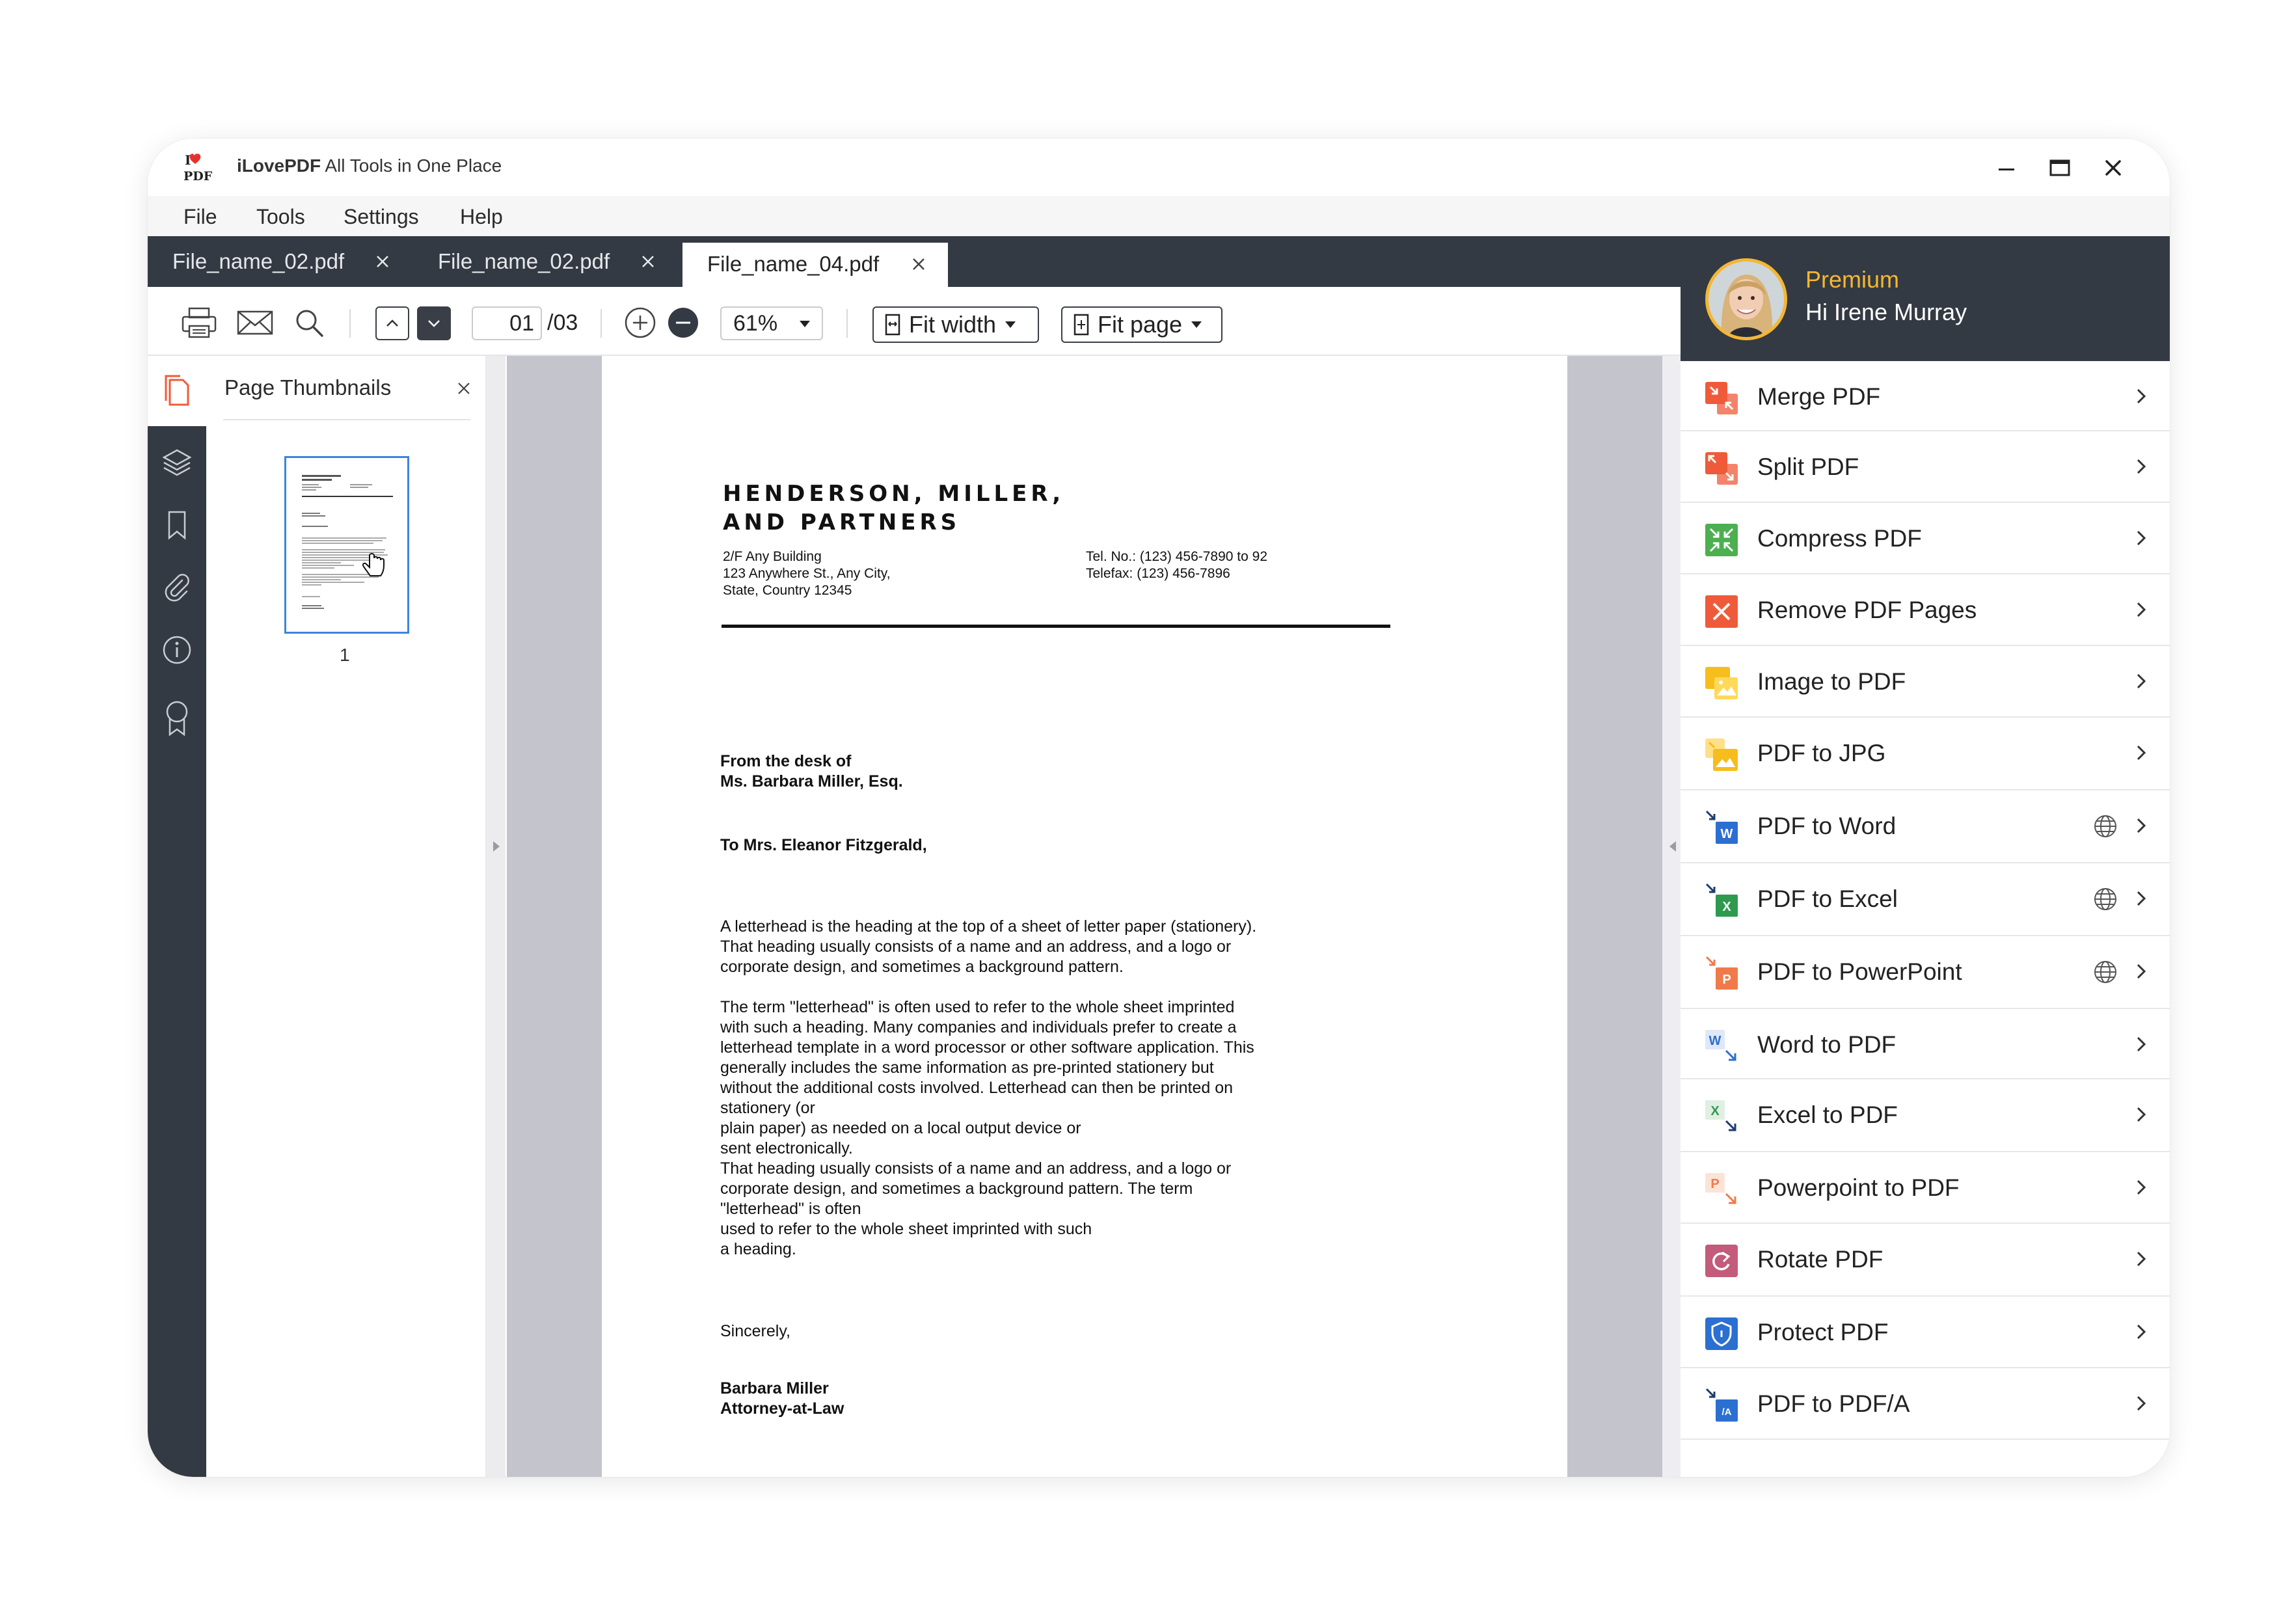  Describe the element at coordinates (392, 323) in the screenshot. I see `previous-page-button` at that location.